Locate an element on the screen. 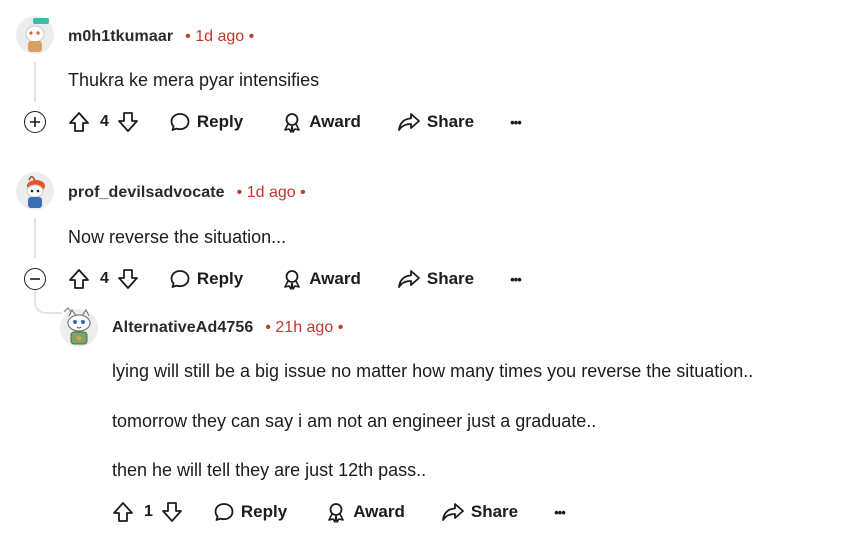 This screenshot has width=862, height=556. comment-author: m0h1tkumaar is located at coordinates (120, 37).